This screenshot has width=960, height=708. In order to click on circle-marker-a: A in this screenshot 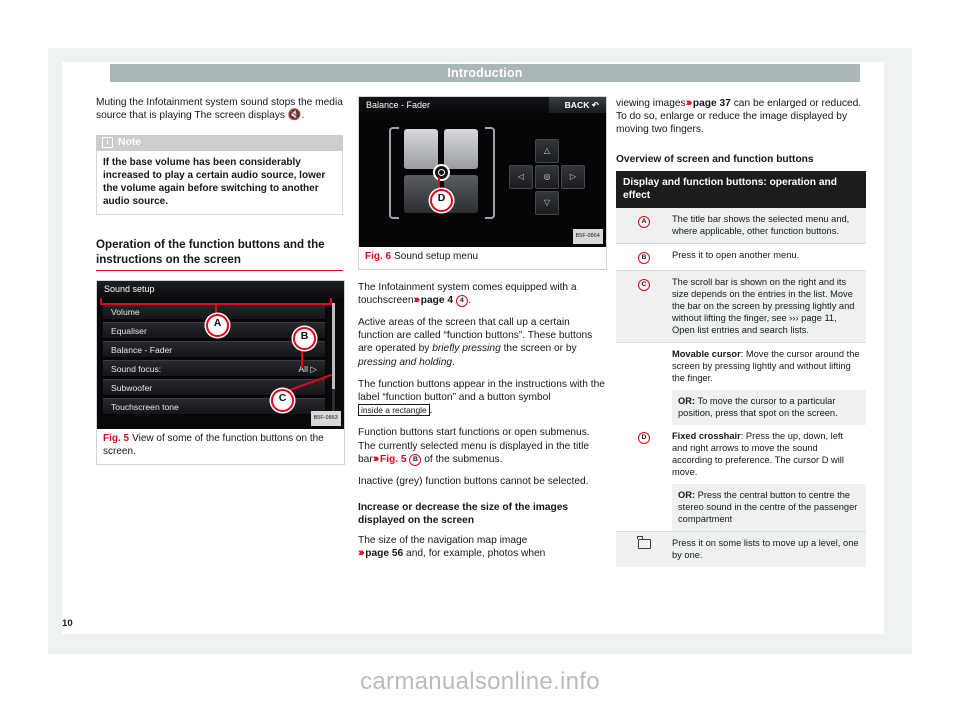, I will do `click(644, 221)`.